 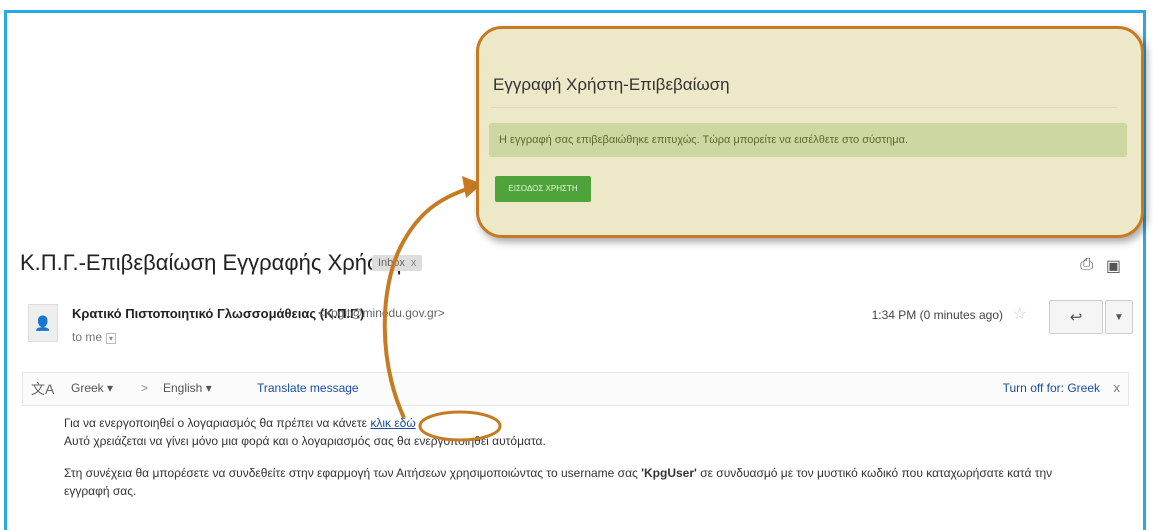 I want to click on reply-button: ↩, so click(x=1076, y=317).